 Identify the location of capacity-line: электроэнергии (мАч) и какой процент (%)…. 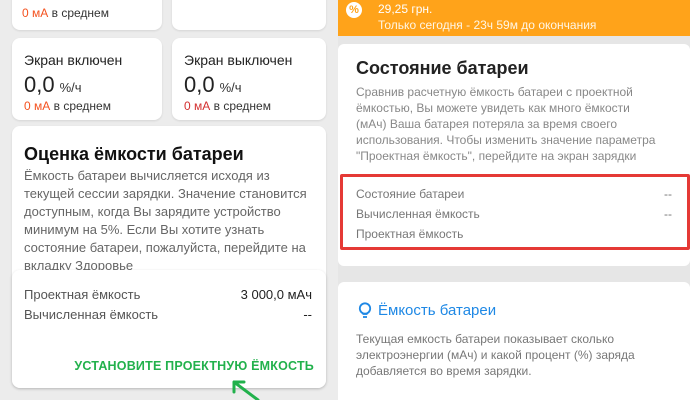
(495, 355).